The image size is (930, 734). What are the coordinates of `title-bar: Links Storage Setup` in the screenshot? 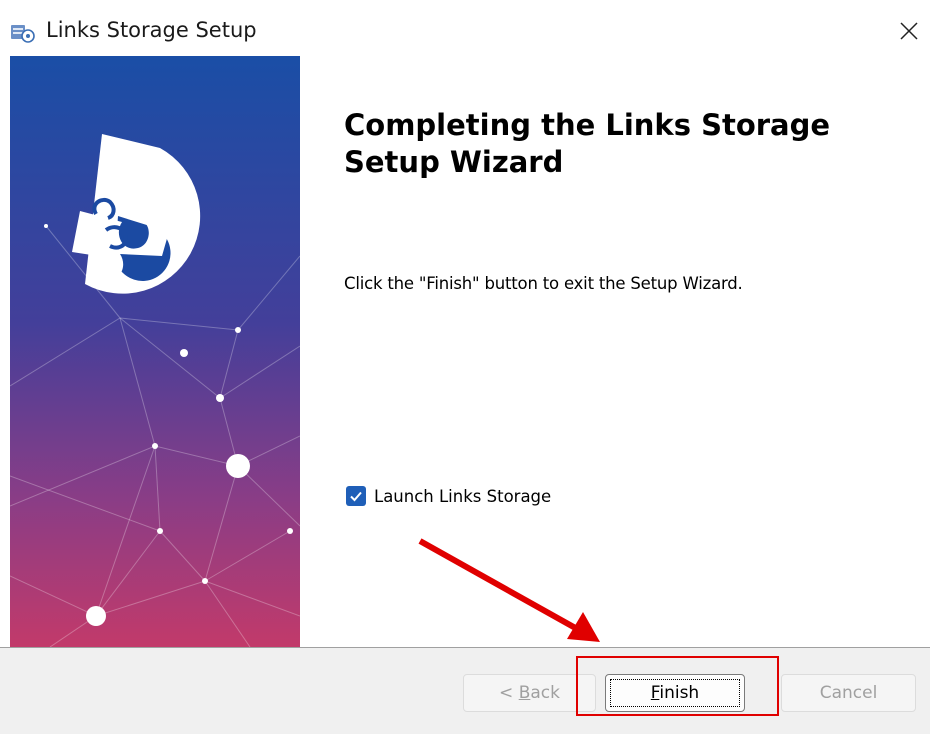 It's located at (465, 28).